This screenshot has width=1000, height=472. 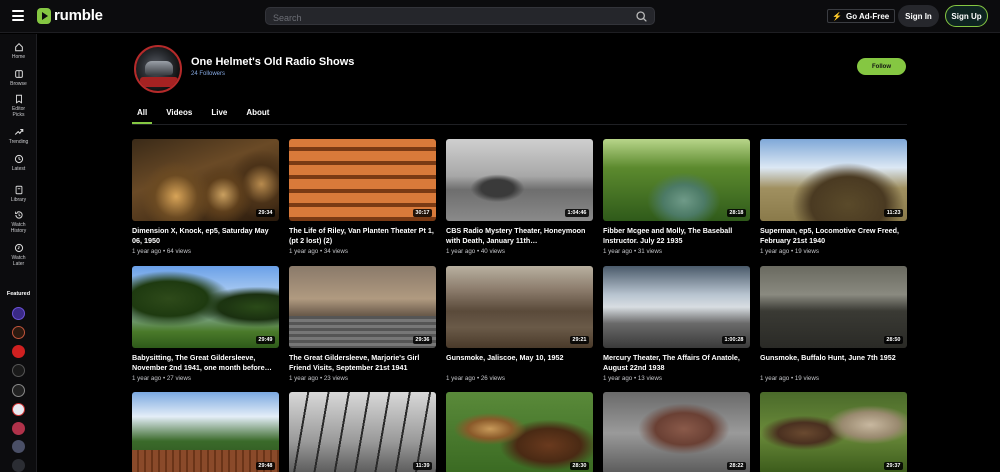 I want to click on sidebar-item-home: Home, so click(x=18, y=51).